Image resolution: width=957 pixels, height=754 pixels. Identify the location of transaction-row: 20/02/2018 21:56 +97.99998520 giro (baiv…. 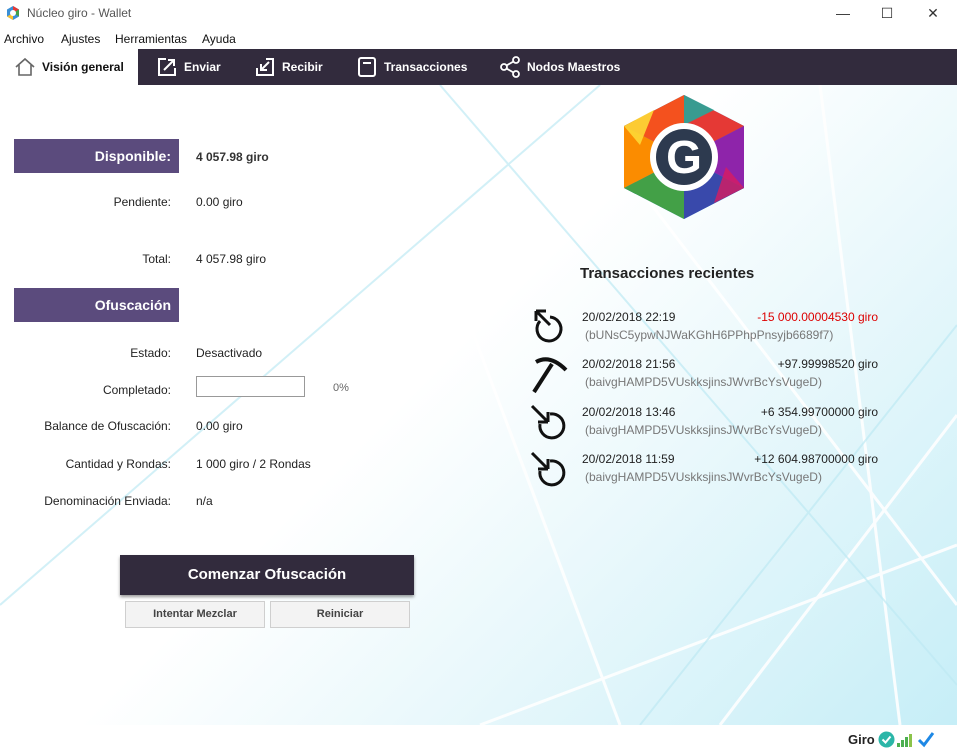
(708, 377).